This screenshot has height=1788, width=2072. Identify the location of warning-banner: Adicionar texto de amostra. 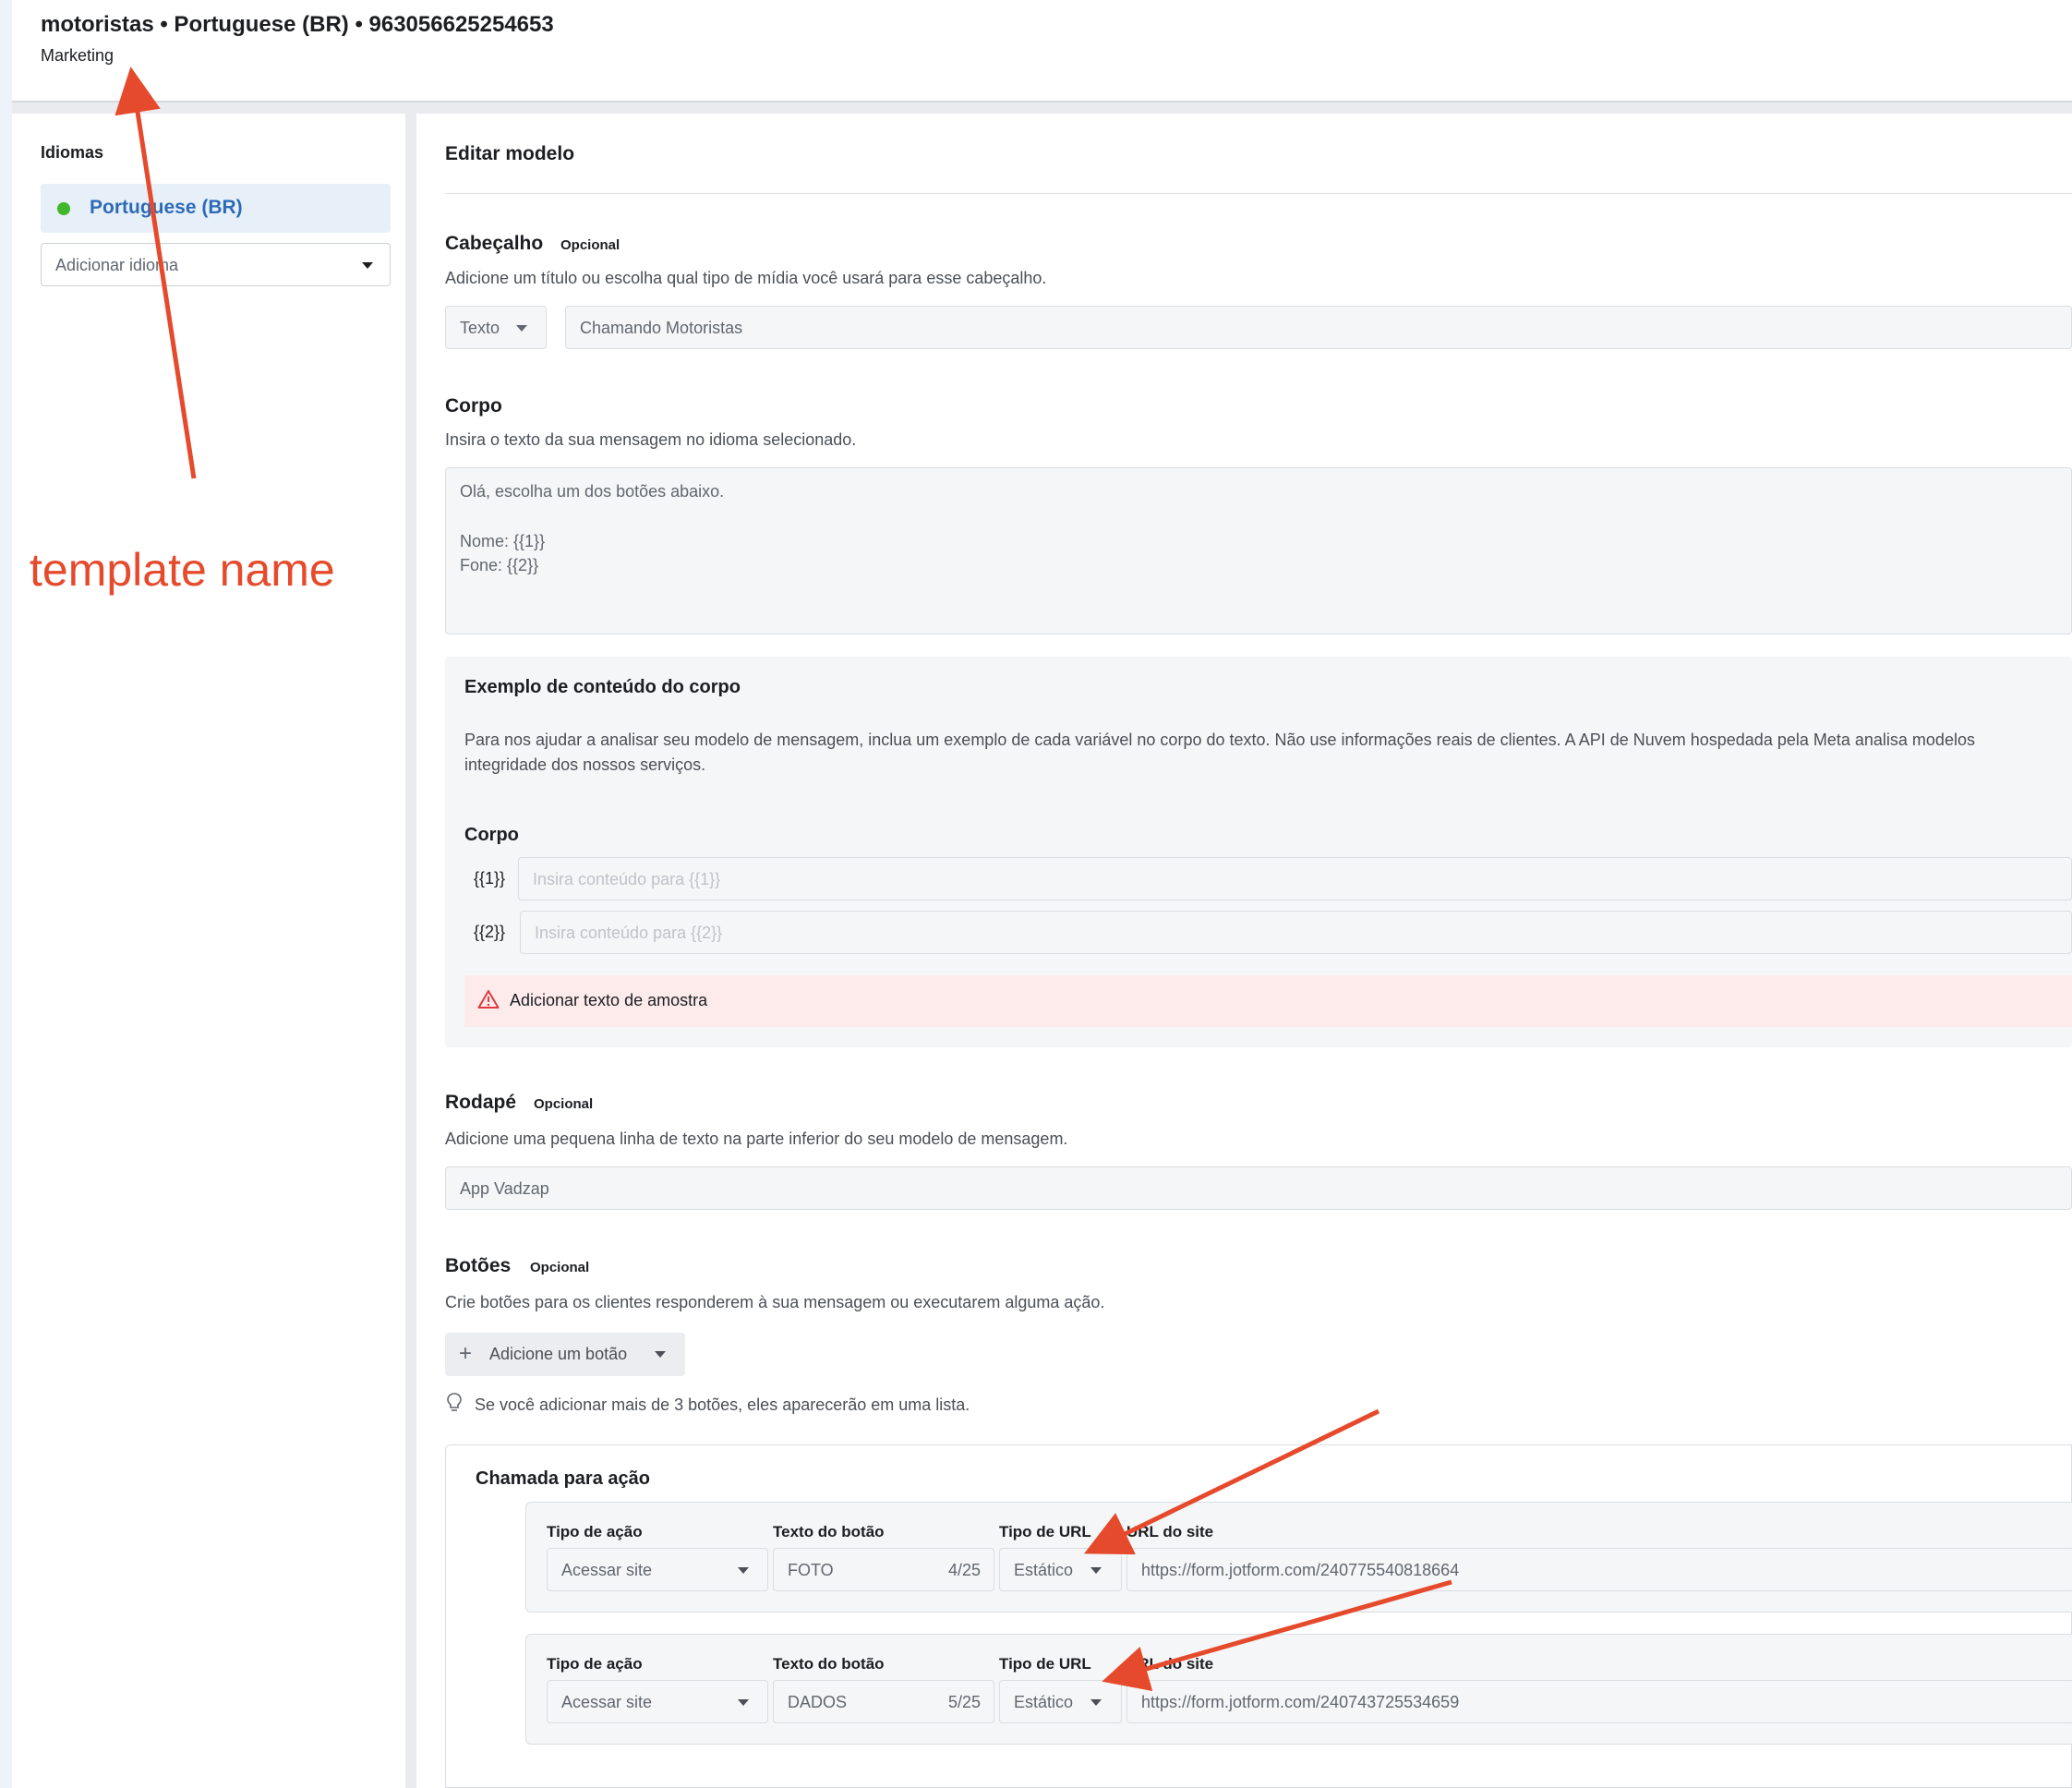
(1268, 1001).